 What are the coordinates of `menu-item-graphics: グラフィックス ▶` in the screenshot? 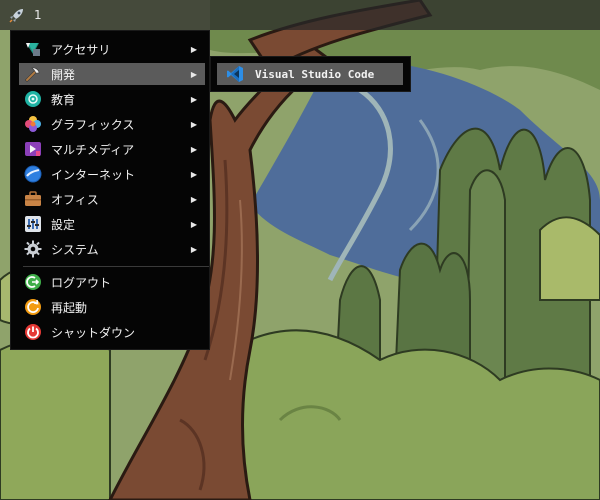 It's located at (112, 124).